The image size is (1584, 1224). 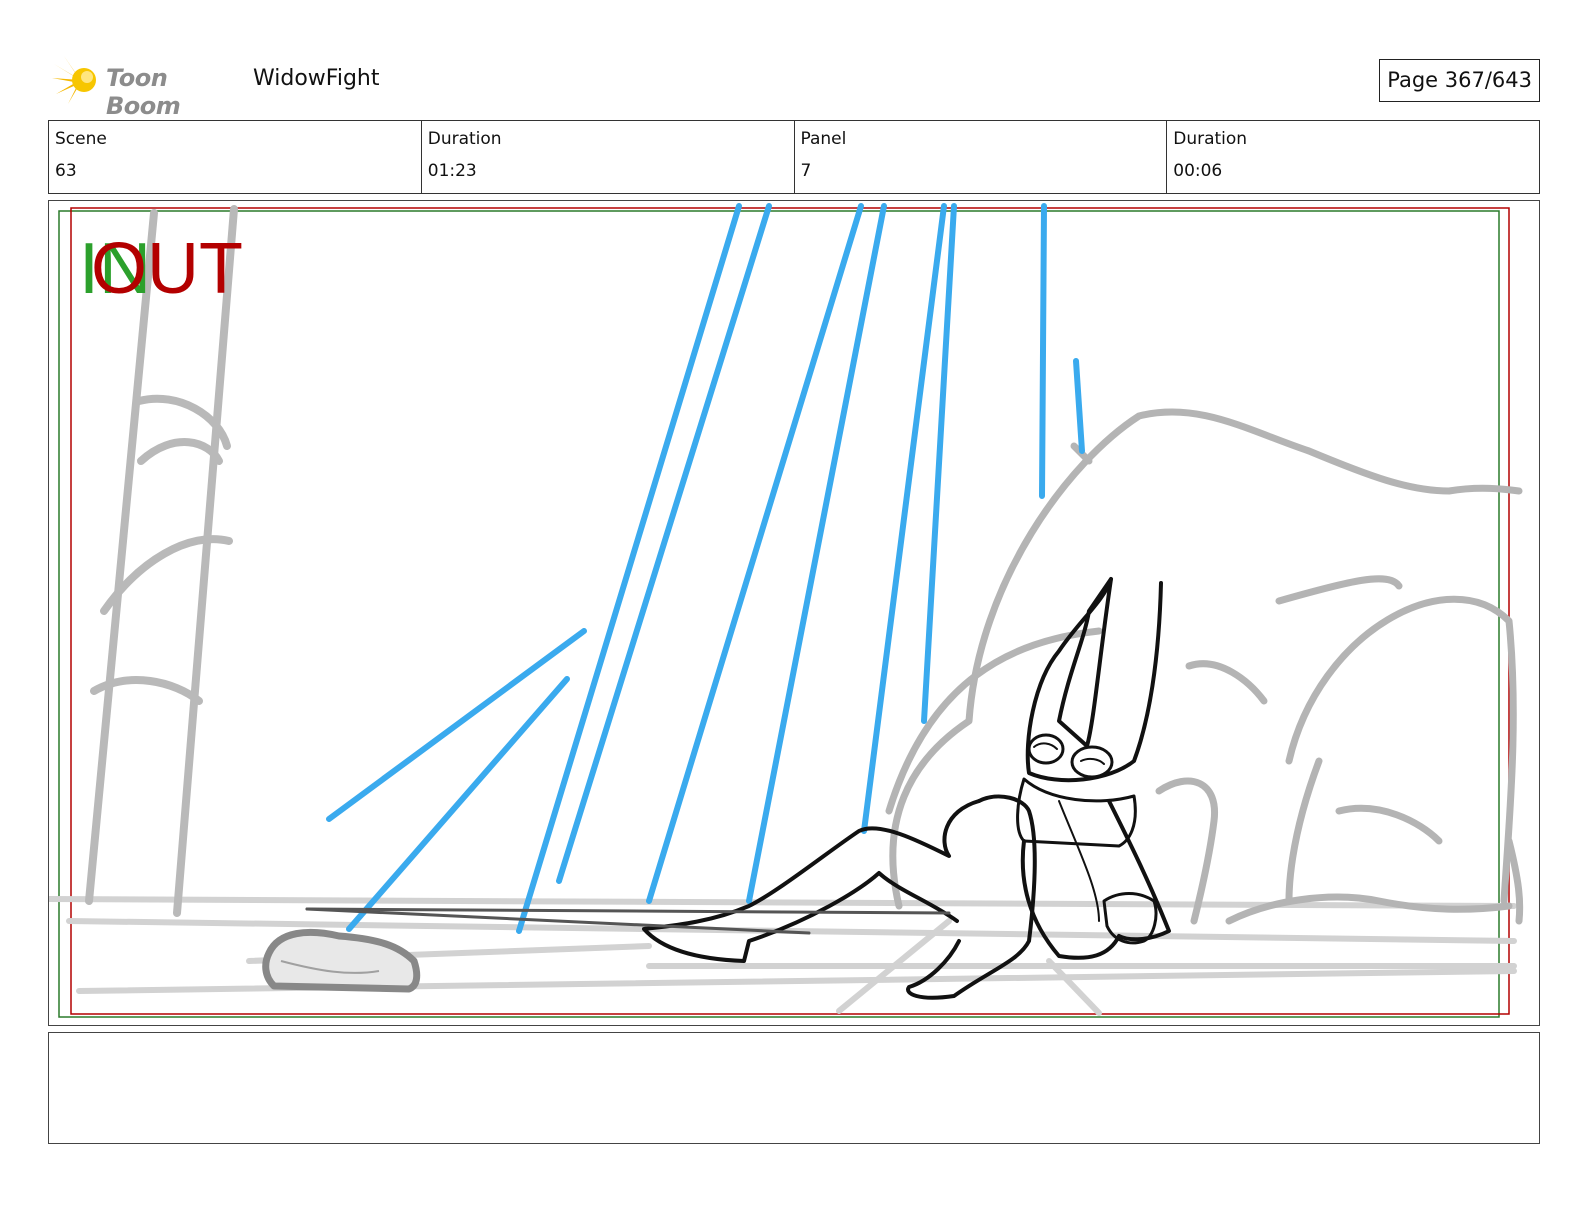 I want to click on page-header: Toon Boom WidowFight Page 367/643, so click(x=794, y=86).